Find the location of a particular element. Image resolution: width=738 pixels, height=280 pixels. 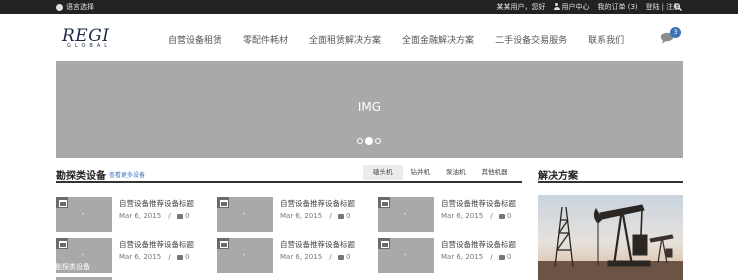

carousel-dot-active is located at coordinates (369, 141).